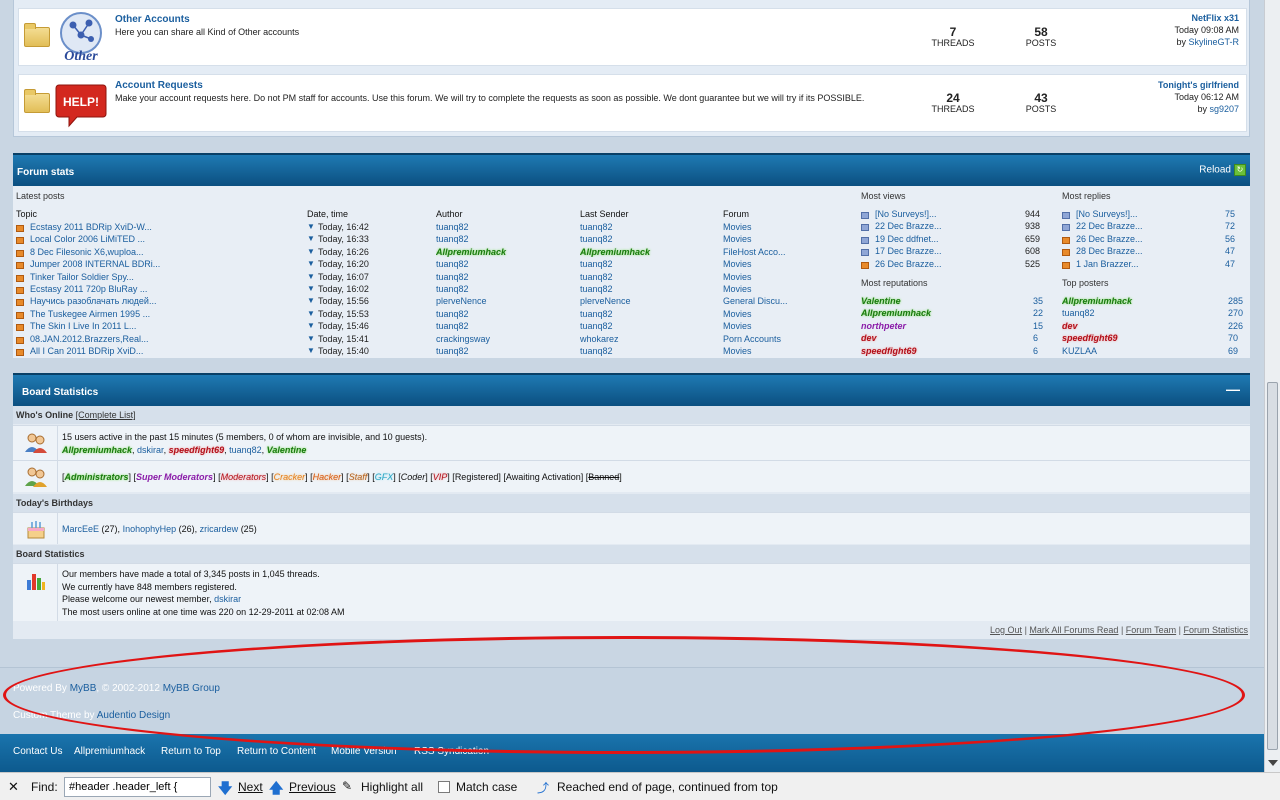  I want to click on site-home-link: Allpremiumhack, so click(109, 751).